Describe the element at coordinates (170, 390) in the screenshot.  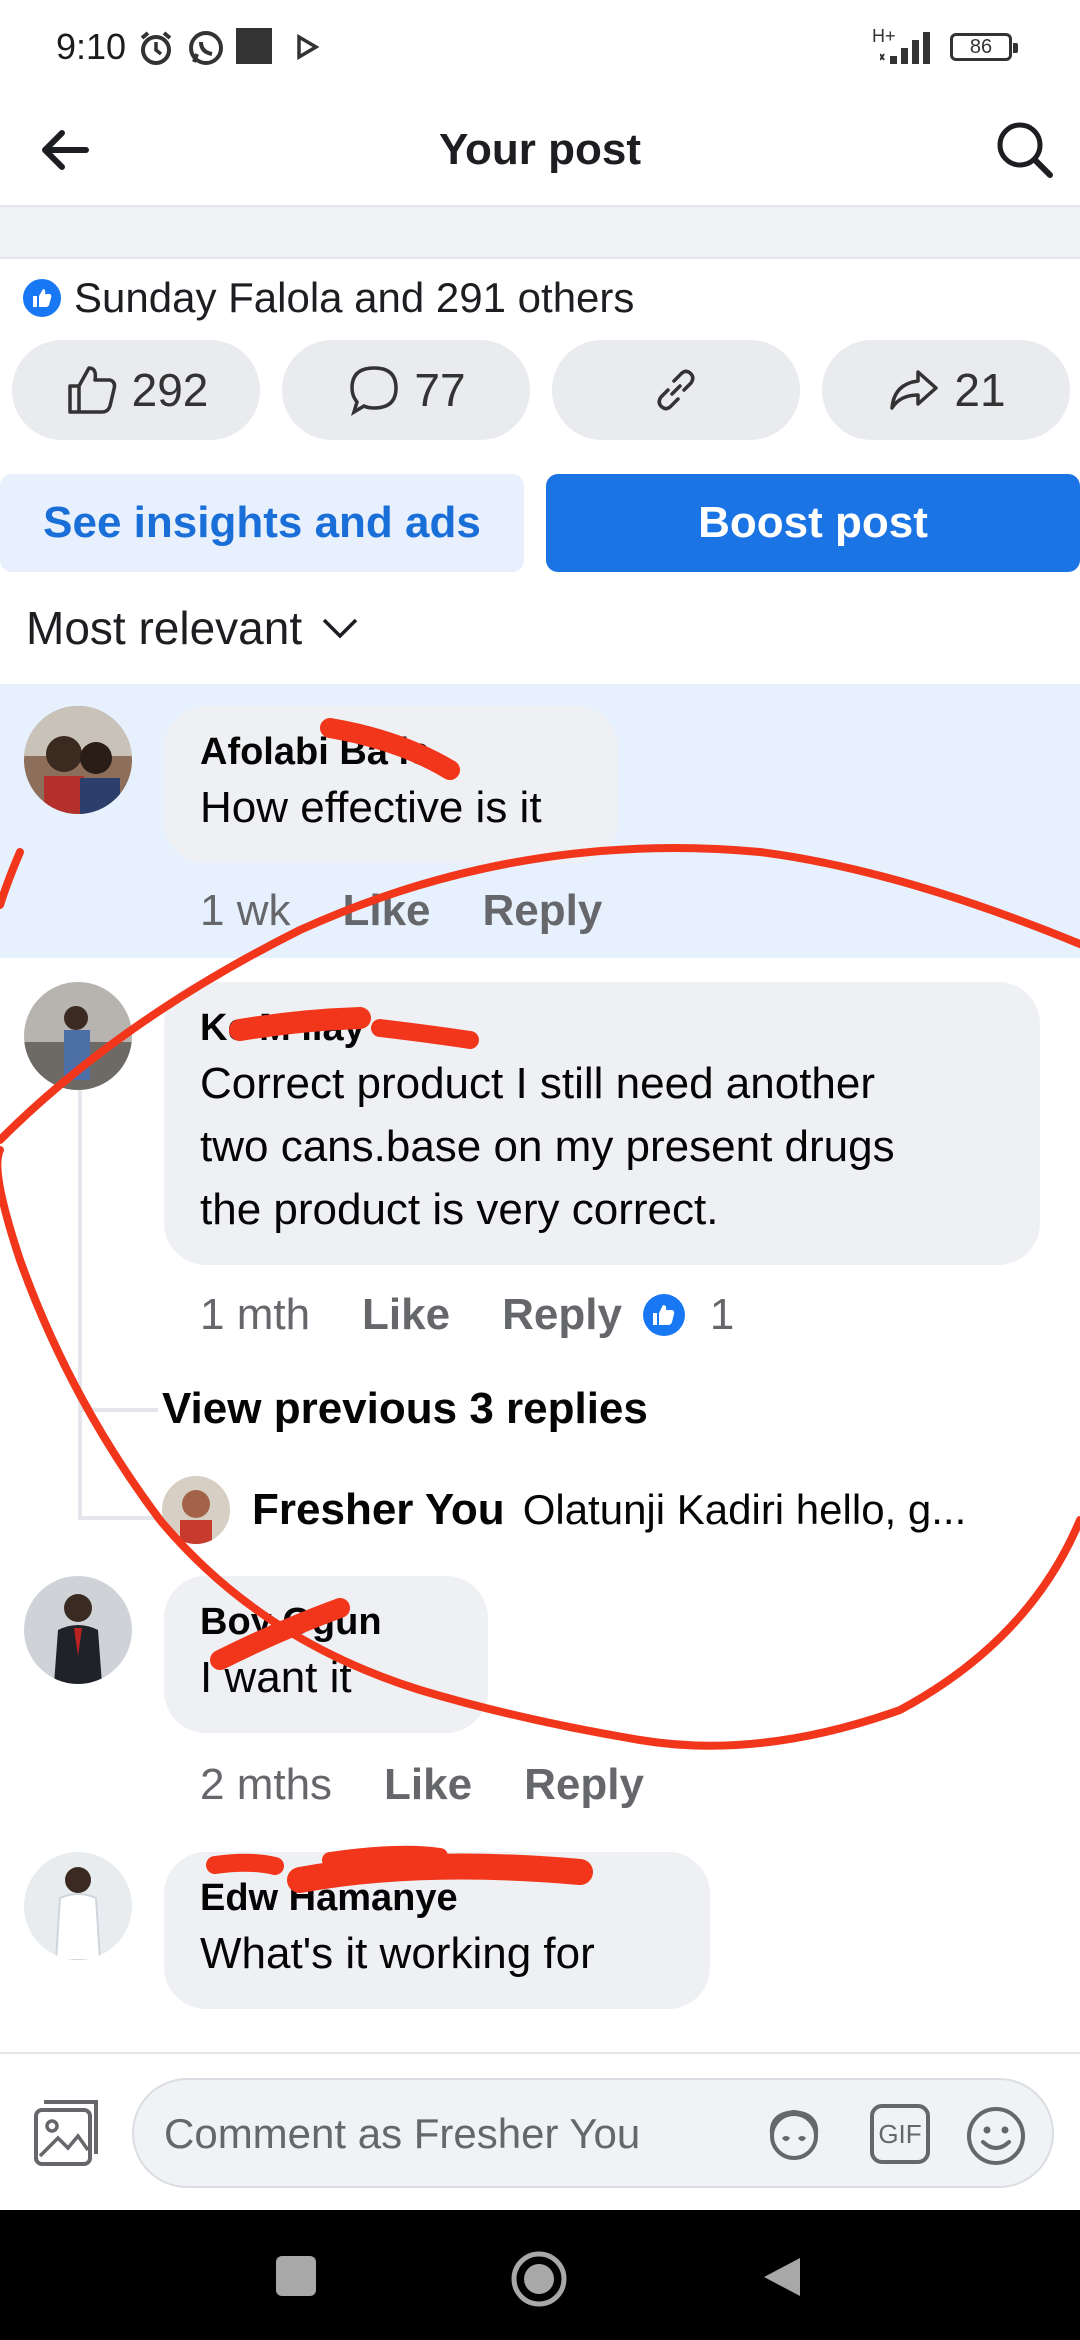
I see `like-count: 292` at that location.